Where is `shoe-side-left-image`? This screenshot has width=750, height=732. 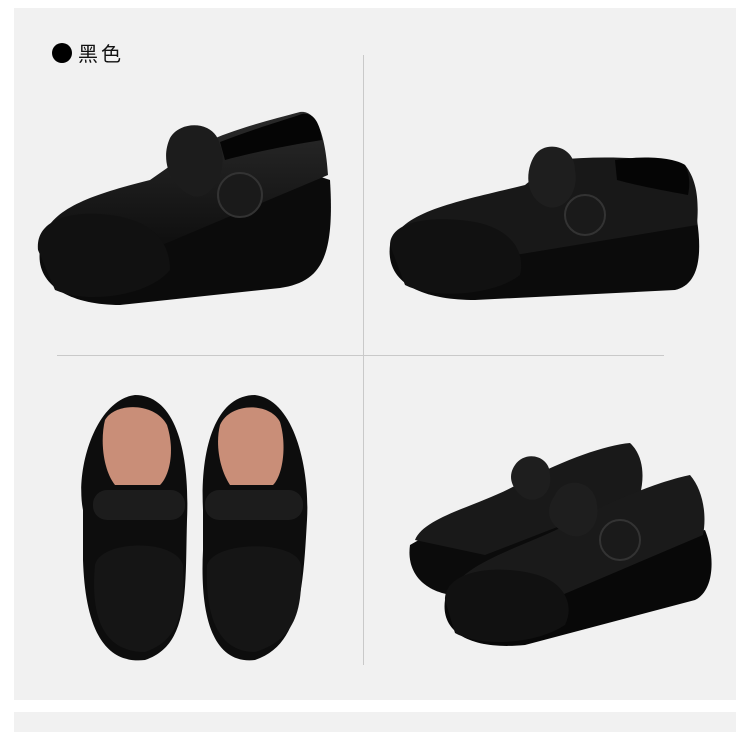 shoe-side-left-image is located at coordinates (184, 208).